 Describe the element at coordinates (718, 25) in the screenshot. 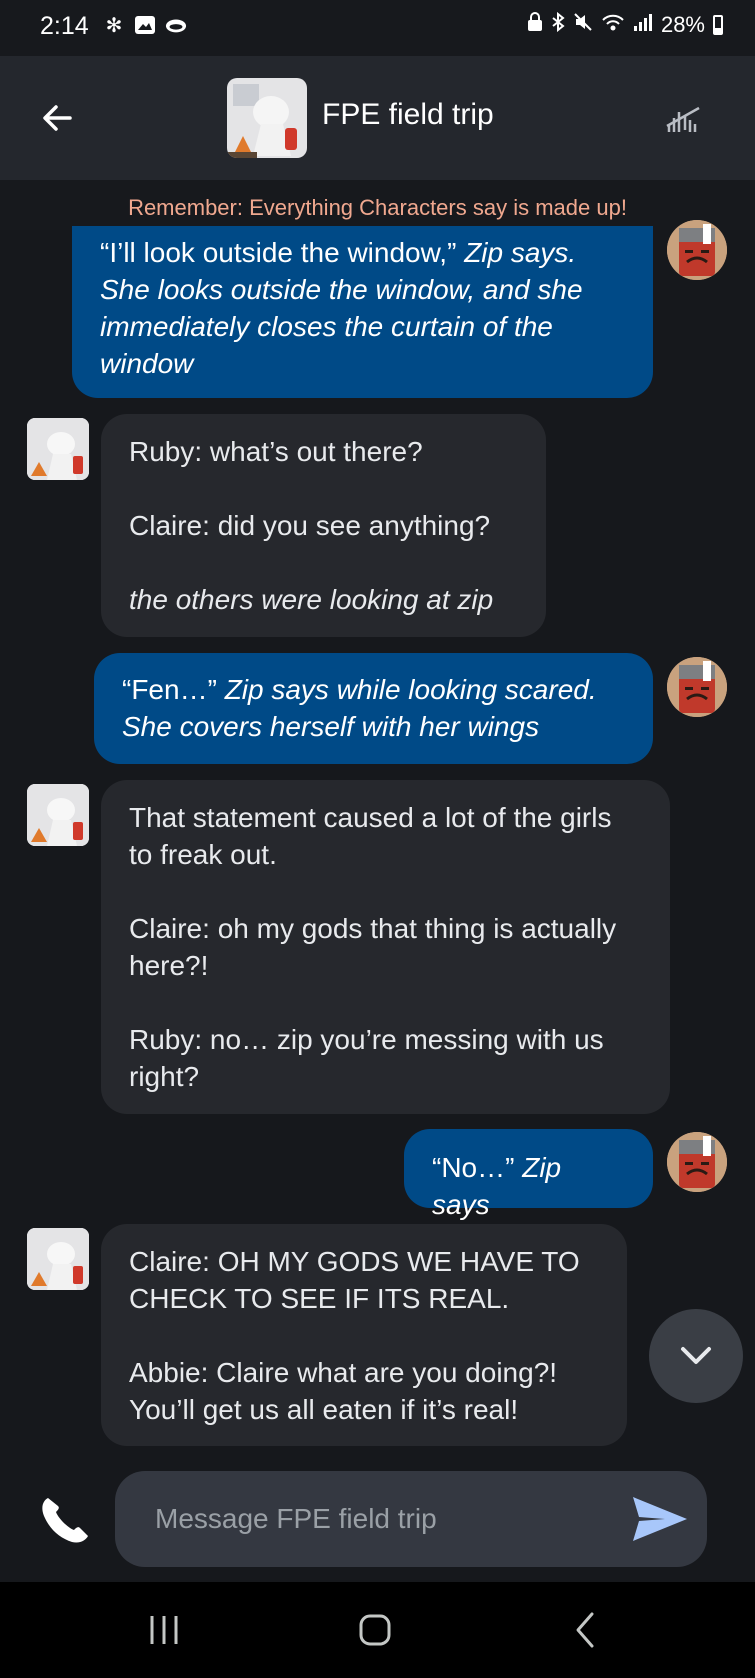

I see `battery-icon` at that location.